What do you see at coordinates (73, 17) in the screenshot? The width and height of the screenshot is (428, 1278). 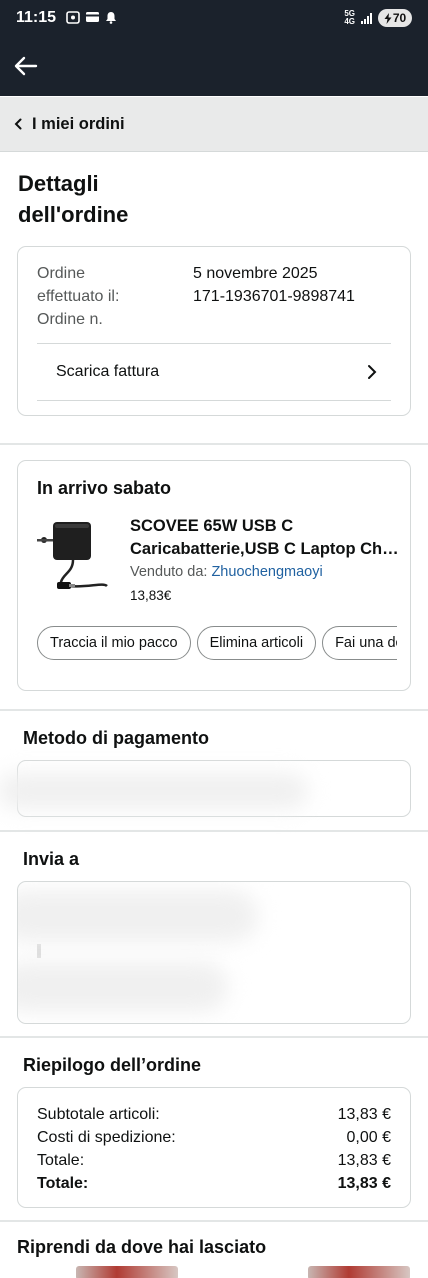 I see `screenshot-icon` at bounding box center [73, 17].